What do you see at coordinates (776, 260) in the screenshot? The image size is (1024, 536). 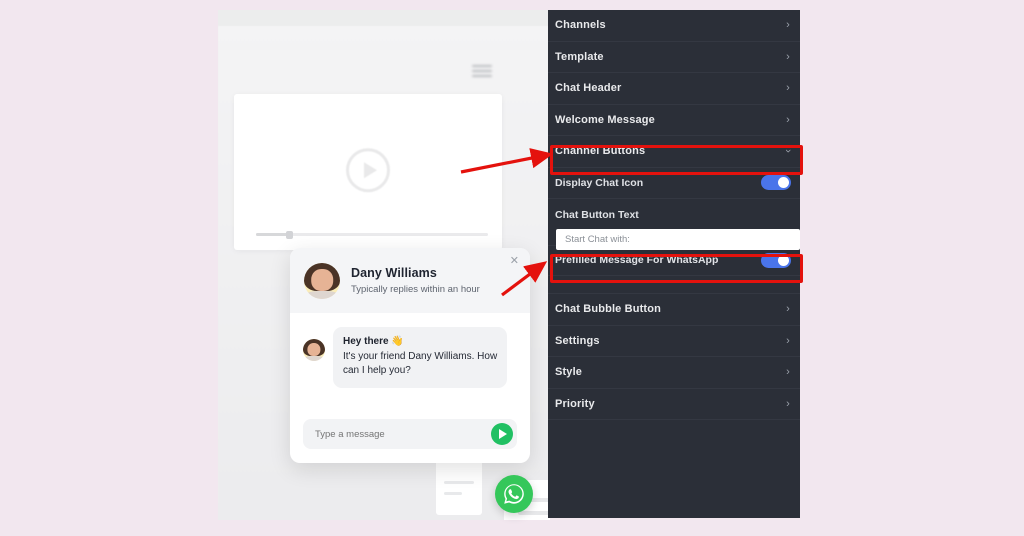 I see `prefilled-message-toggle` at bounding box center [776, 260].